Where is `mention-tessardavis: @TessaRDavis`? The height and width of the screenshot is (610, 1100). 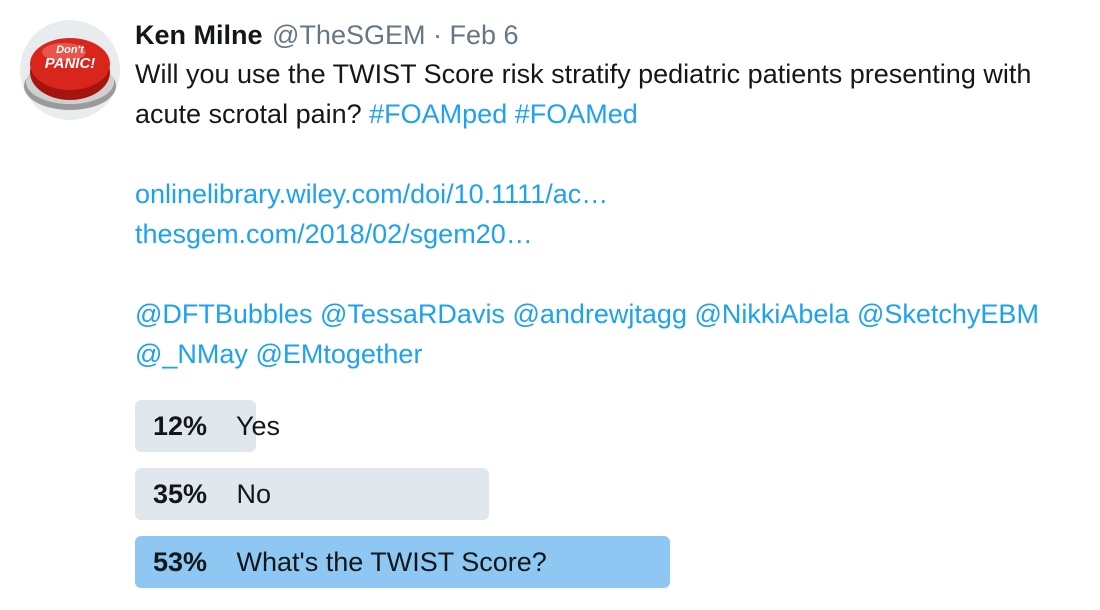 mention-tessardavis: @TessaRDavis is located at coordinates (412, 314).